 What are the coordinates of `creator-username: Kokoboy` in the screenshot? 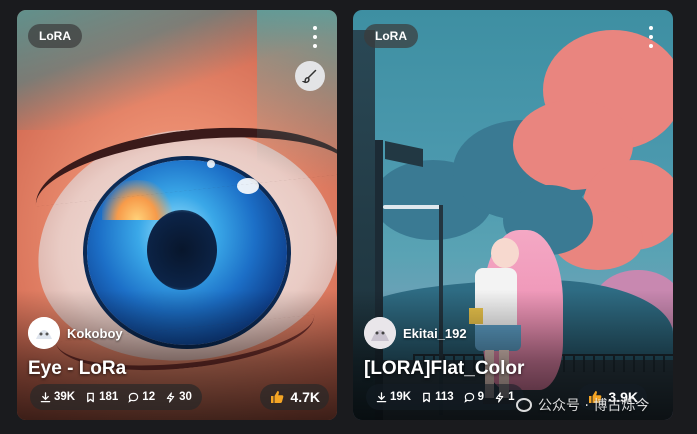 It's located at (95, 333).